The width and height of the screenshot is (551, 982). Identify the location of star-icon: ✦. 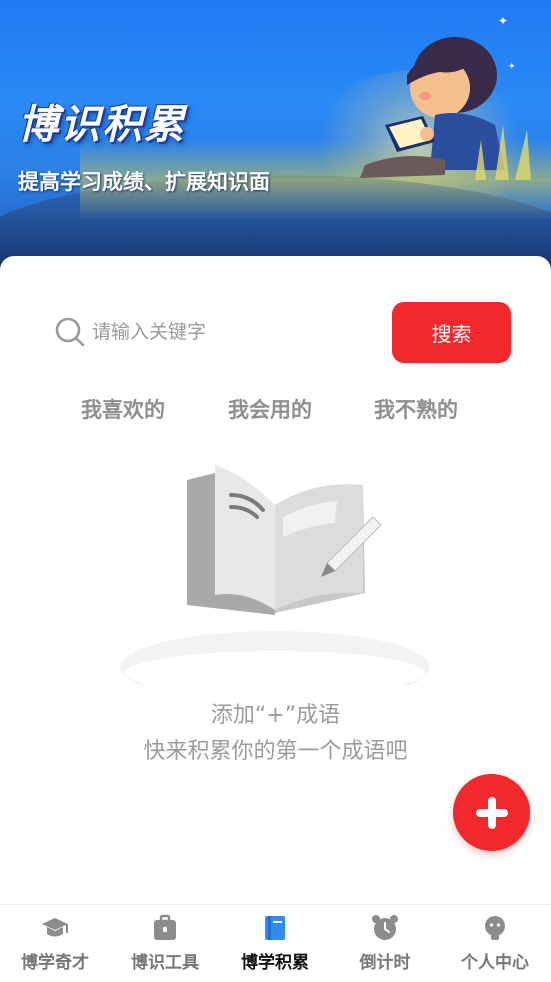
(503, 21).